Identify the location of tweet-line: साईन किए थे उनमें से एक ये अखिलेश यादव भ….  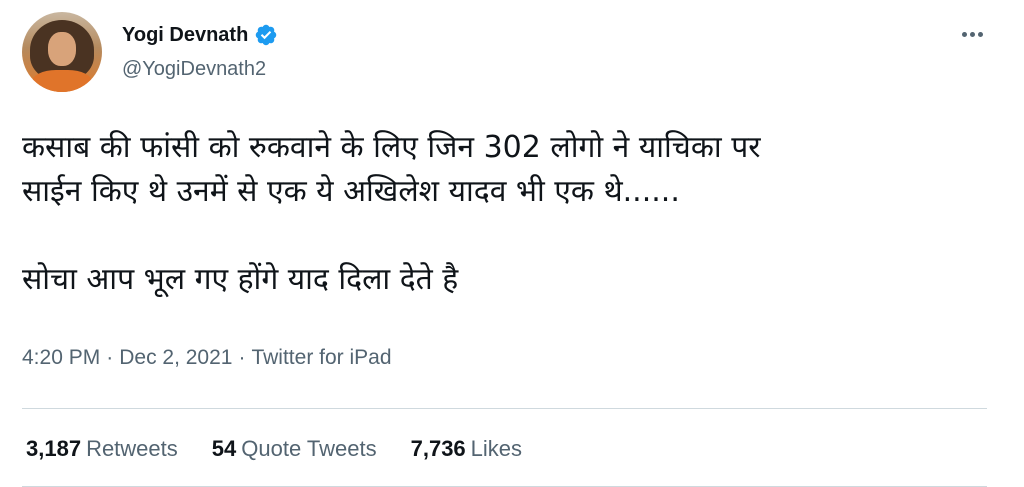
(351, 191).